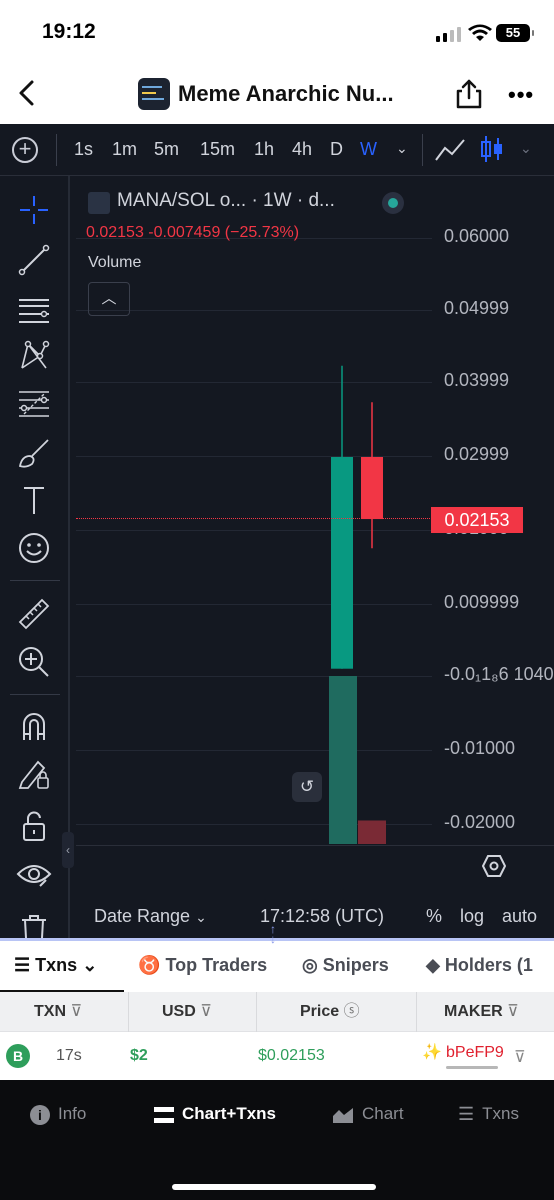 The width and height of the screenshot is (554, 1200). What do you see at coordinates (494, 866) in the screenshot?
I see `chart-settings-icon` at bounding box center [494, 866].